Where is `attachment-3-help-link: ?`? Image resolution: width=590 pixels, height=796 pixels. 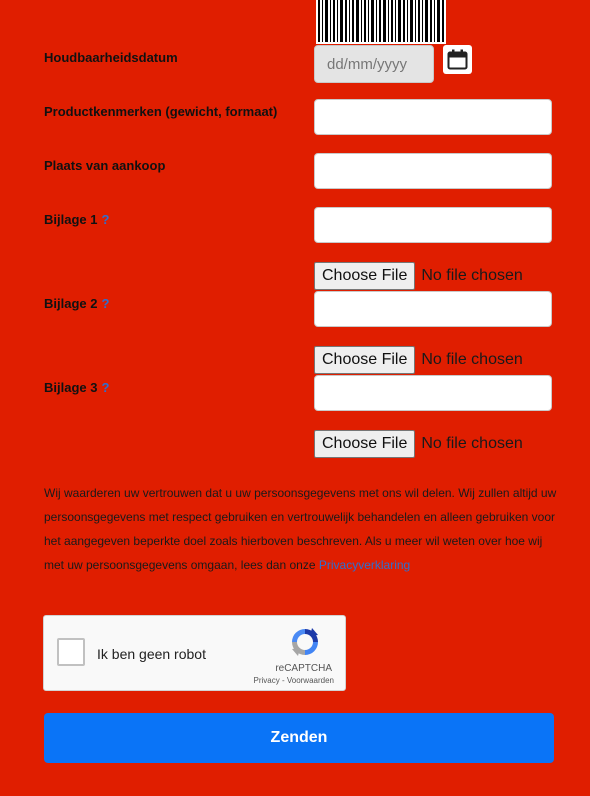 attachment-3-help-link: ? is located at coordinates (105, 387).